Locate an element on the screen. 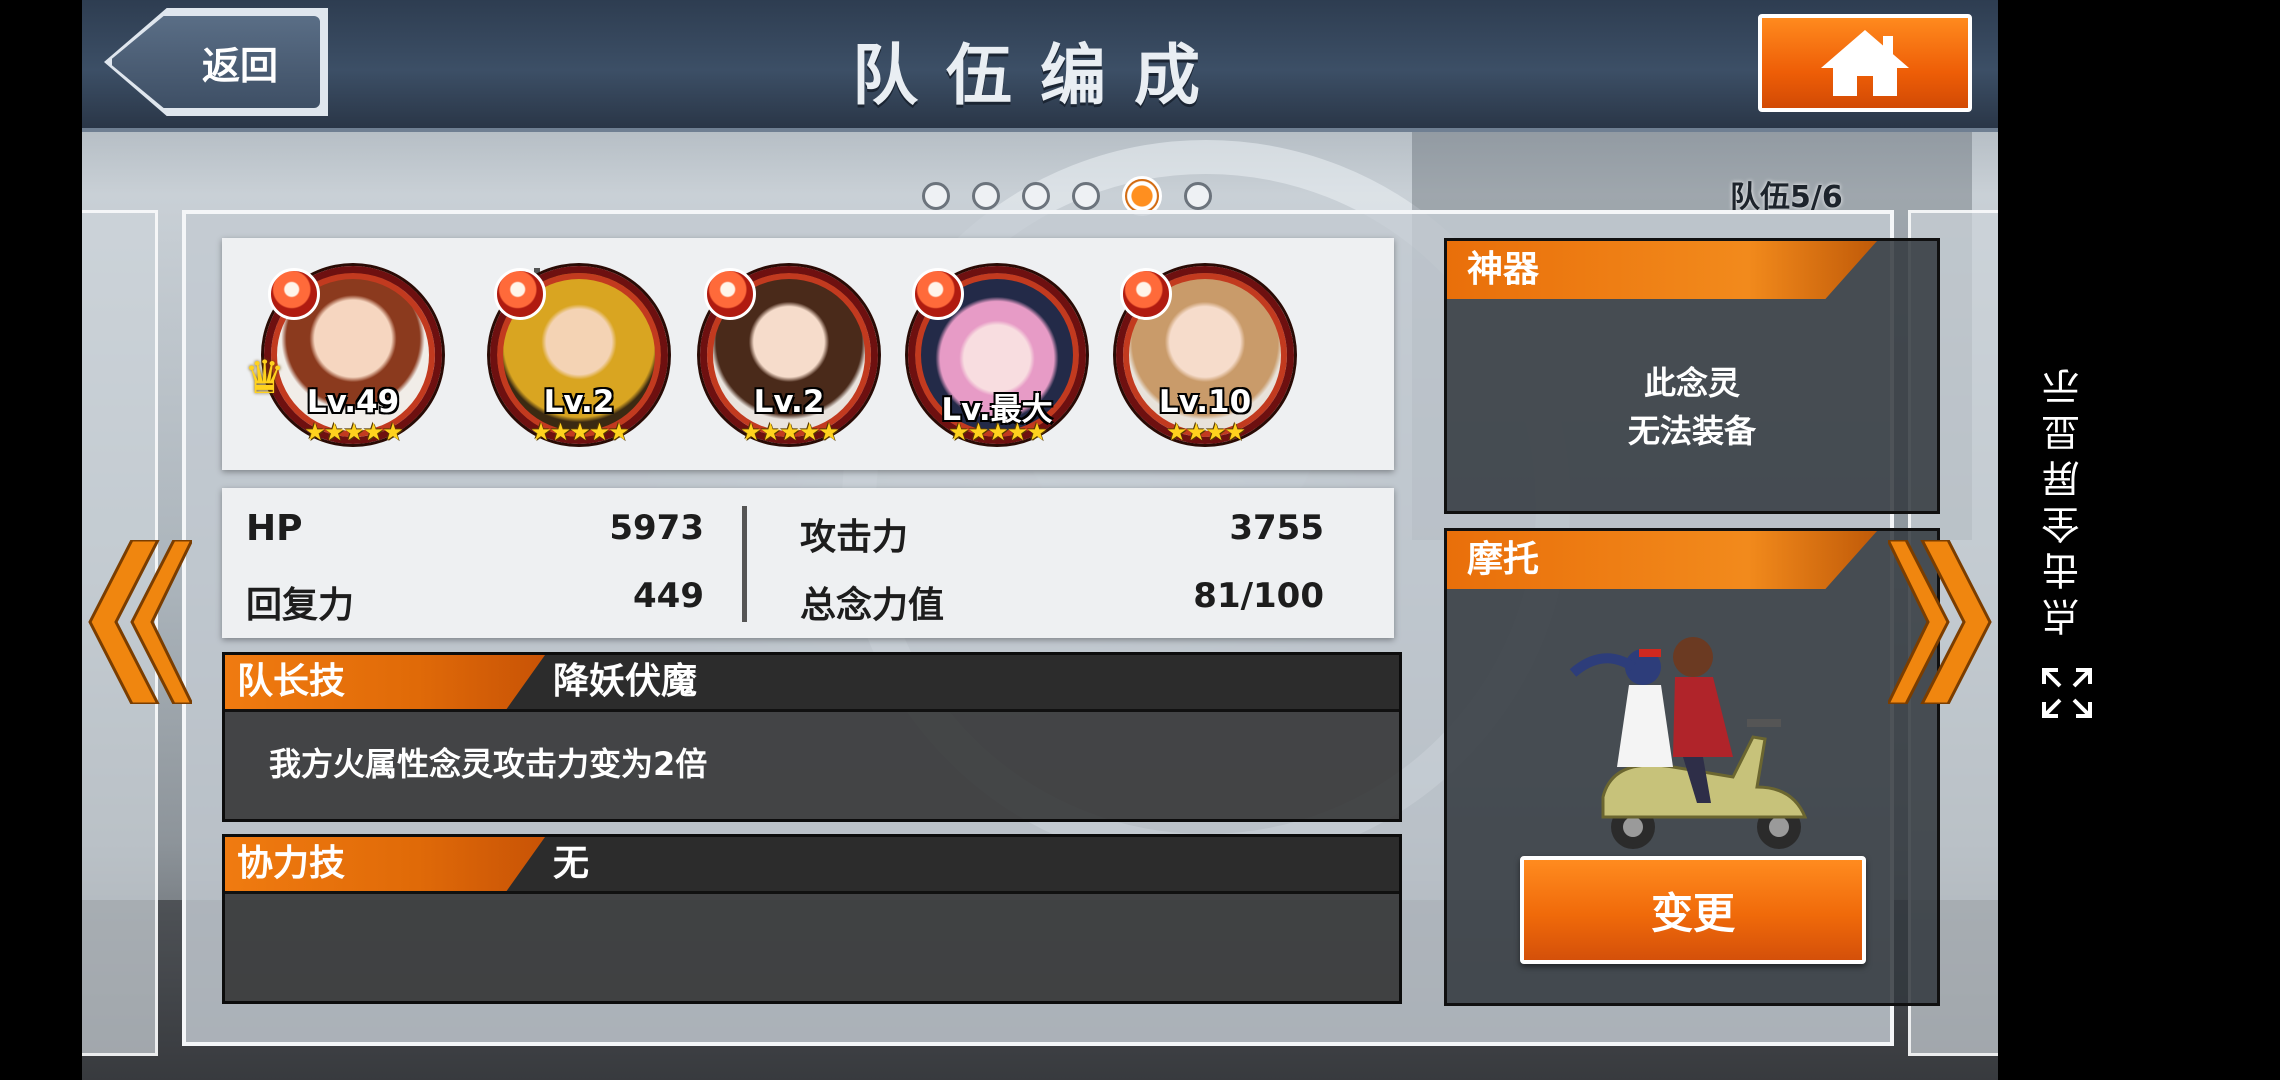 This screenshot has width=2280, height=1080. team-stats: HP 5973 回复力 449 攻击力 3755 总念力值 81/100 is located at coordinates (808, 563).